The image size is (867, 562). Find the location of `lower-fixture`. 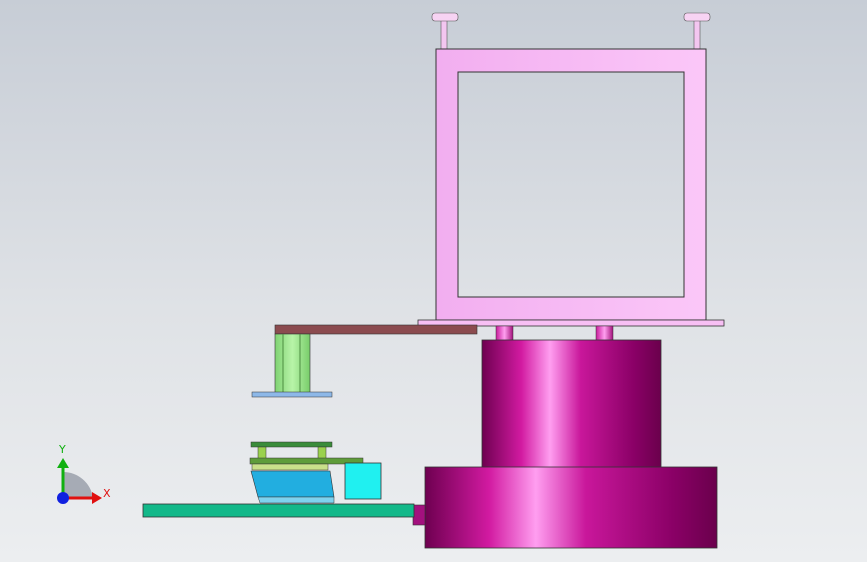

lower-fixture is located at coordinates (315, 472).